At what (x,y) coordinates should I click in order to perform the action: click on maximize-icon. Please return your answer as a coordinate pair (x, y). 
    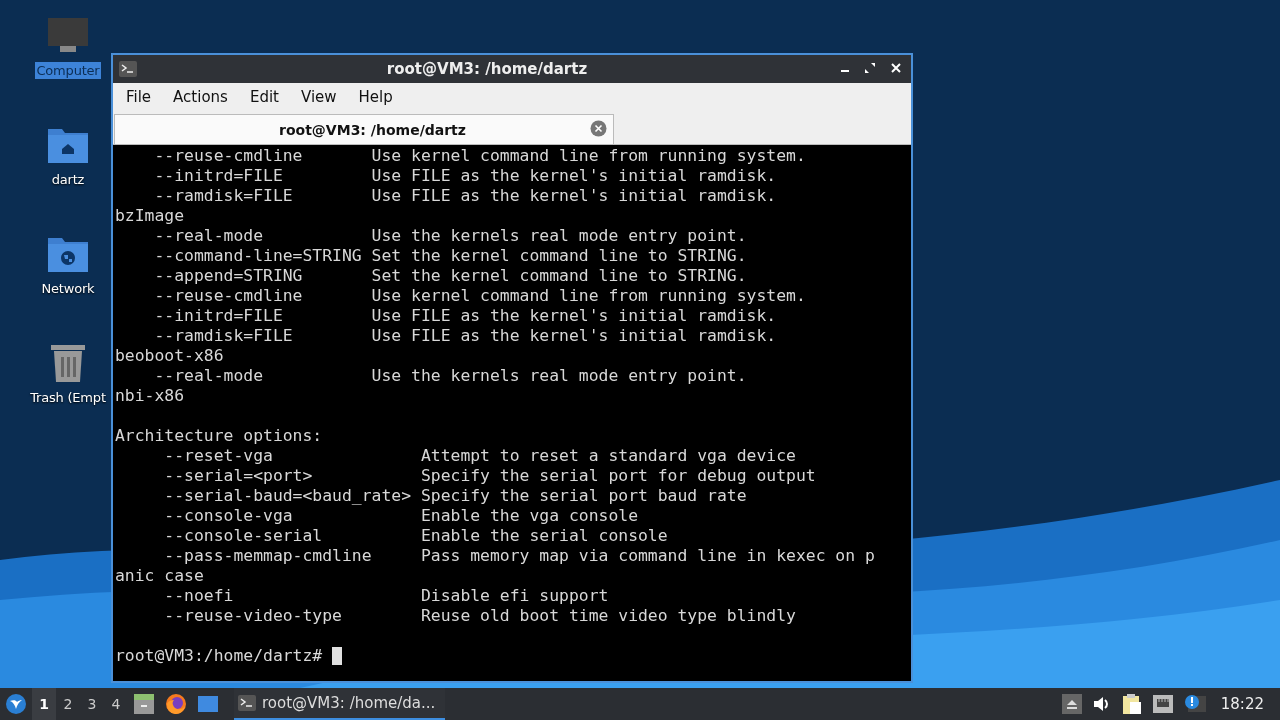
    Looking at the image, I should click on (870, 68).